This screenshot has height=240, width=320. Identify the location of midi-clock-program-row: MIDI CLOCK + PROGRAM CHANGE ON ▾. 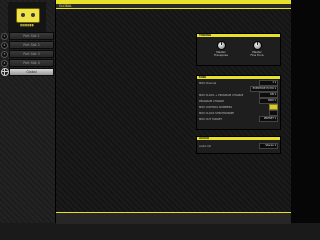
(238, 95).